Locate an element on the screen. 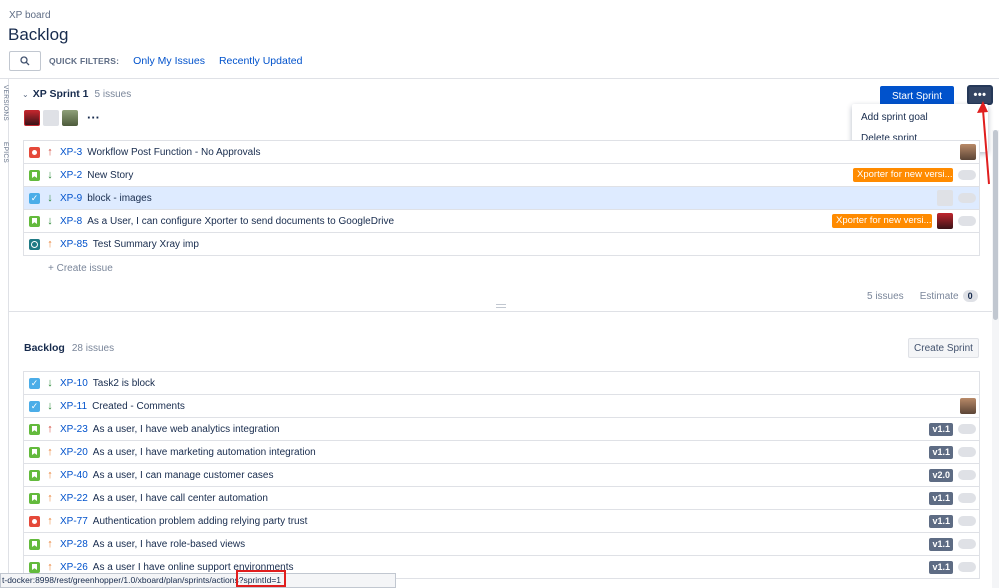 Image resolution: width=999 pixels, height=588 pixels. issue-key: XP-77 is located at coordinates (74, 521).